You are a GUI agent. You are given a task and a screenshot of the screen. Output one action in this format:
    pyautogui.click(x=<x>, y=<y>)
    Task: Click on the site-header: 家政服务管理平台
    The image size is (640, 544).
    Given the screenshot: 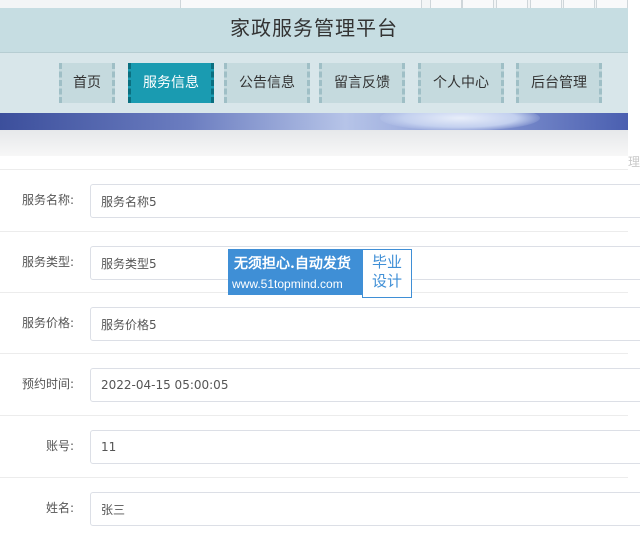 What is the action you would take?
    pyautogui.click(x=314, y=30)
    